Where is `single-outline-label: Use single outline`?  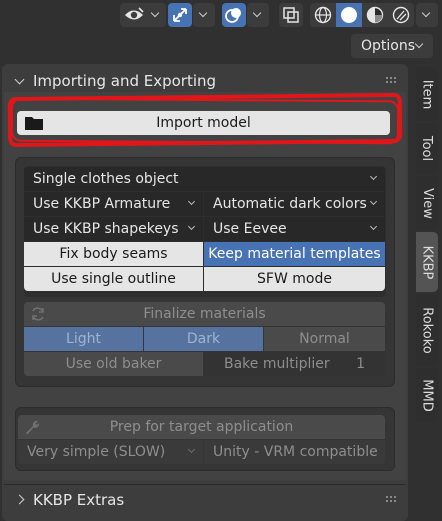 single-outline-label: Use single outline is located at coordinates (113, 279).